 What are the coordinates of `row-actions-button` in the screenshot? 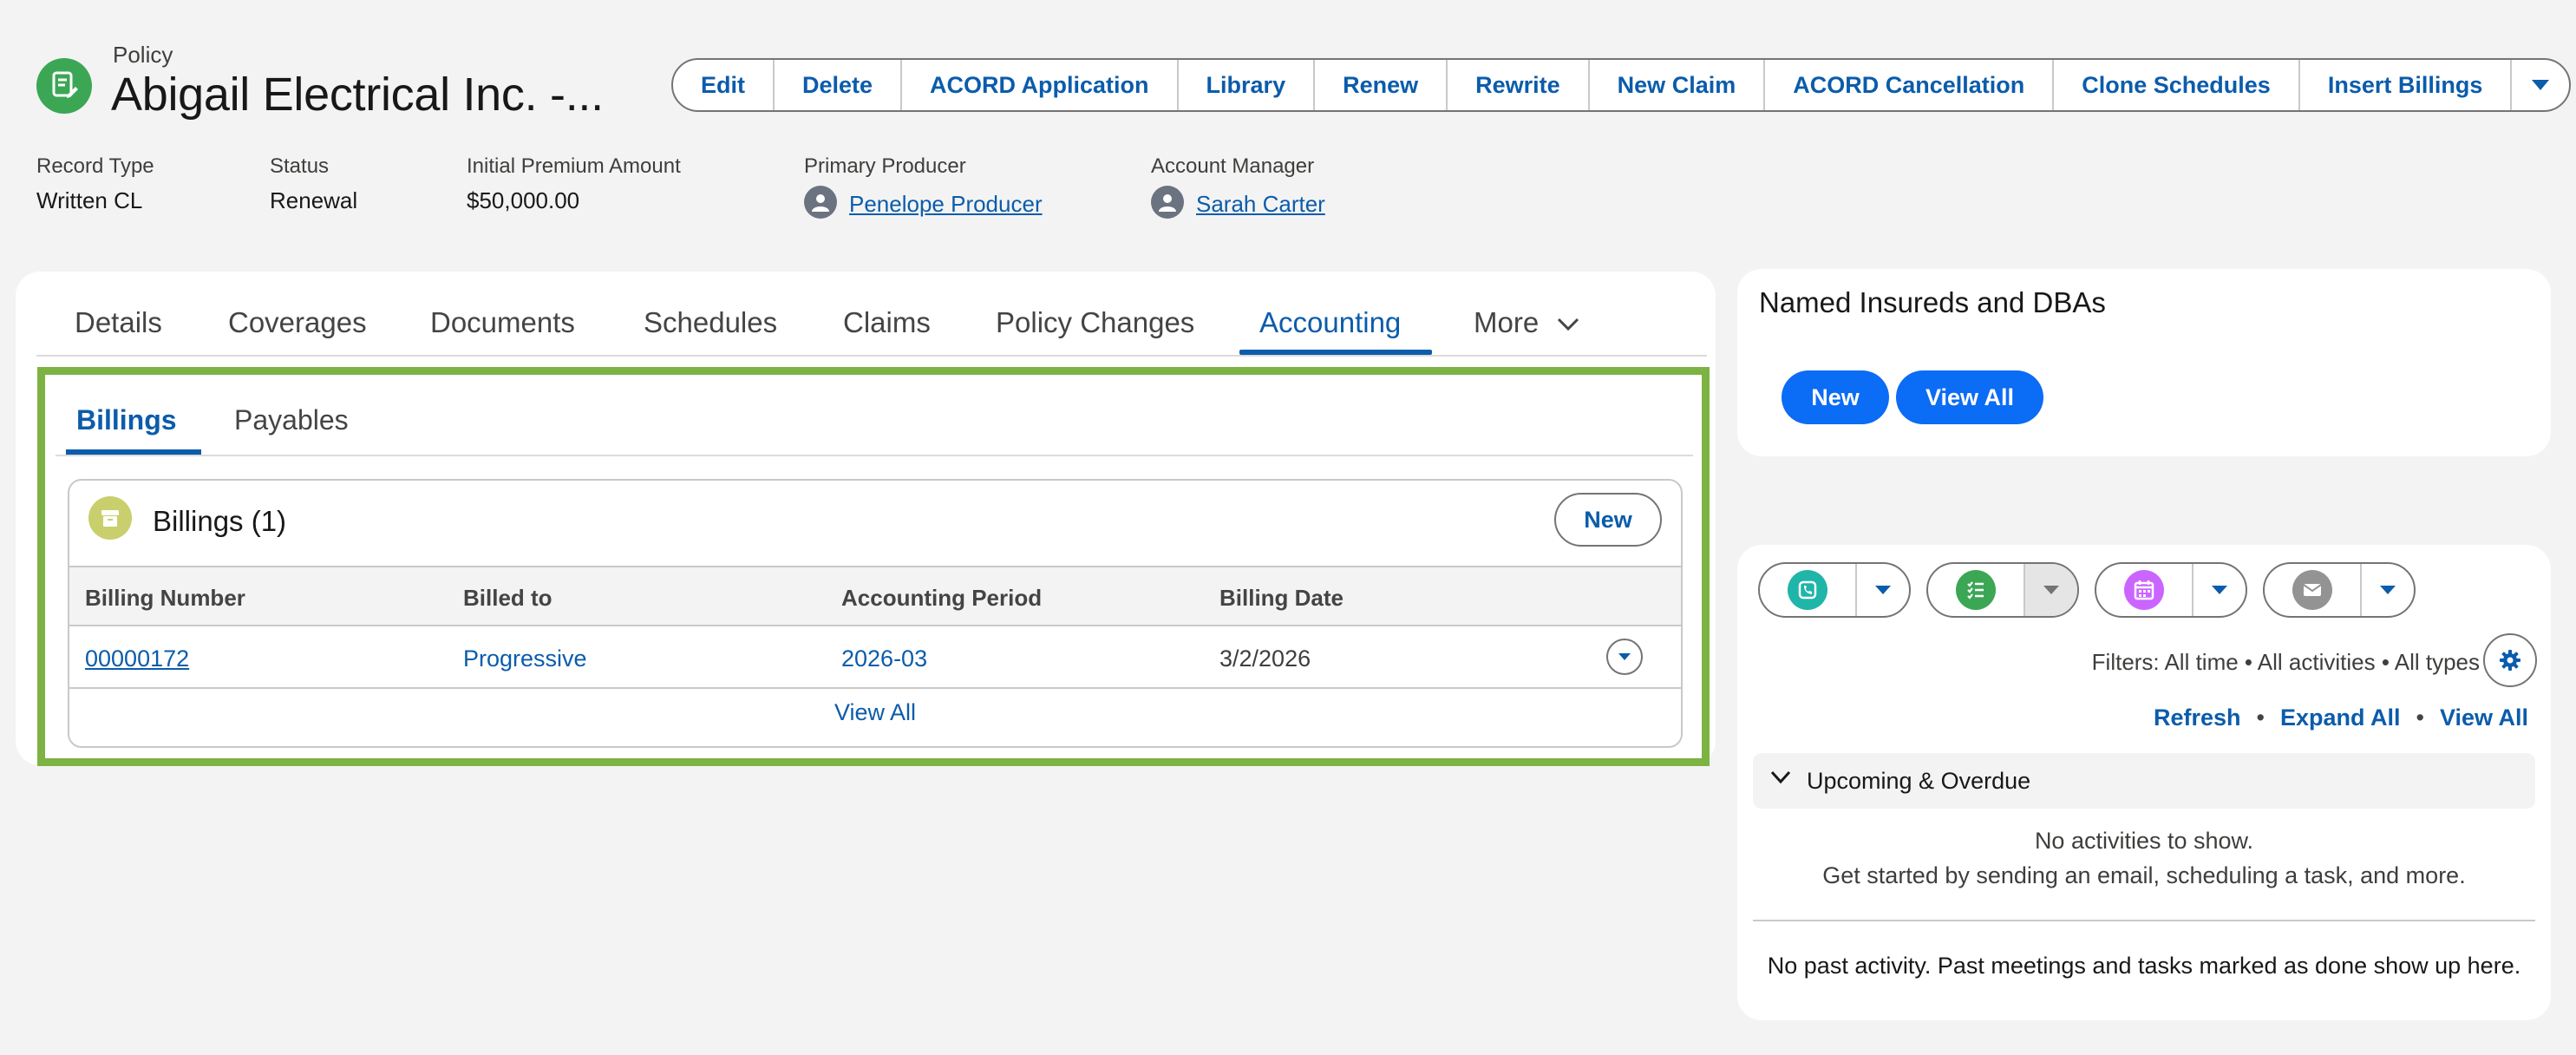 It's located at (1624, 657).